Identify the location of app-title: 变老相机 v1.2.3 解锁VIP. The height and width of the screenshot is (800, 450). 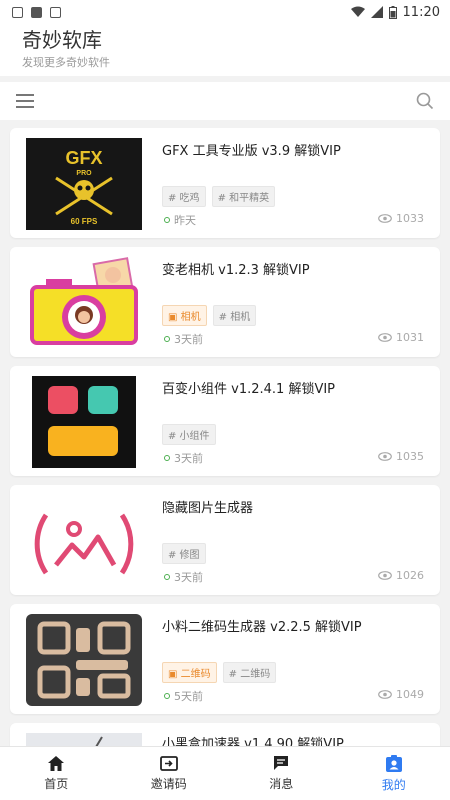
(236, 270).